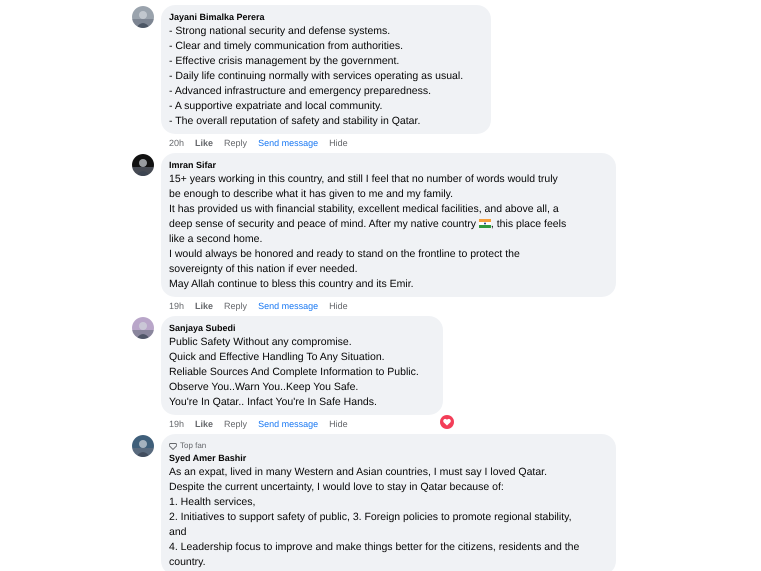  What do you see at coordinates (193, 446) in the screenshot?
I see `top-fan-label: Top fan` at bounding box center [193, 446].